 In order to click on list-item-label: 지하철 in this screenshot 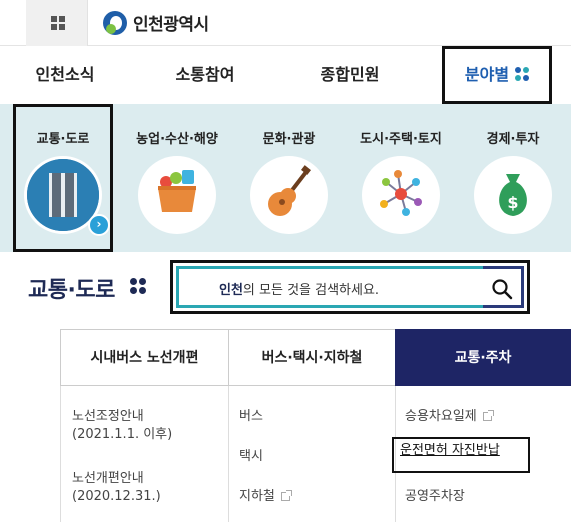, I will do `click(257, 496)`.